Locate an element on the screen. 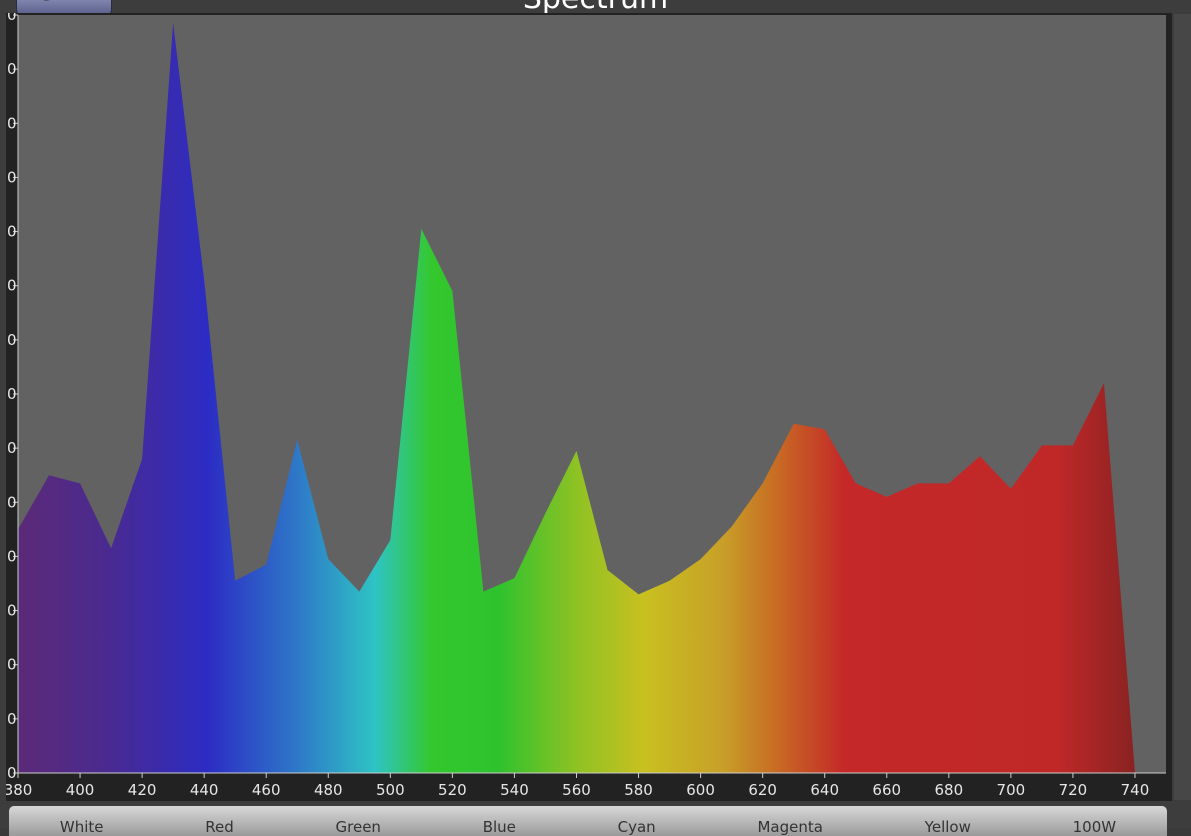 The image size is (1191, 836). preset-red-button: Red is located at coordinates (219, 821).